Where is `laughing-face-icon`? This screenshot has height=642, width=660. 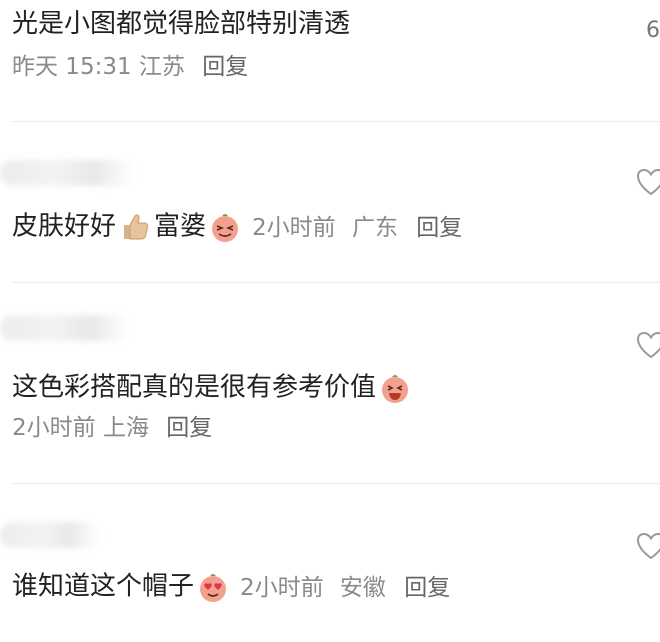
laughing-face-icon is located at coordinates (395, 389).